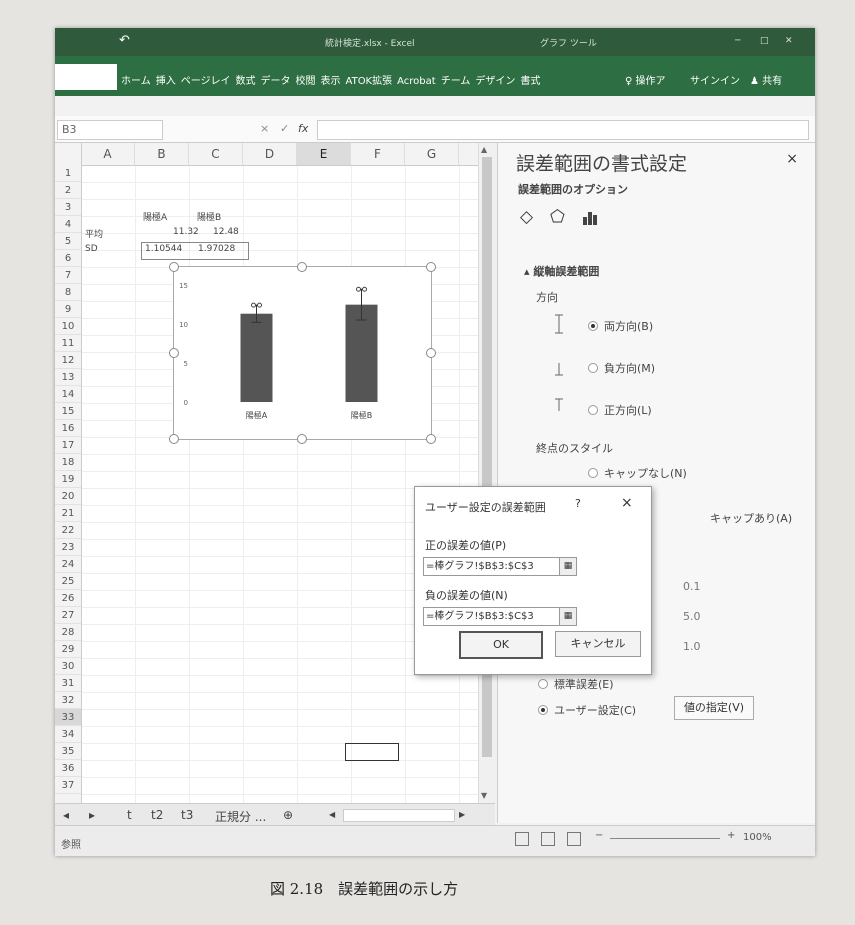 The height and width of the screenshot is (925, 855). I want to click on row-header-34: 34, so click(68, 734).